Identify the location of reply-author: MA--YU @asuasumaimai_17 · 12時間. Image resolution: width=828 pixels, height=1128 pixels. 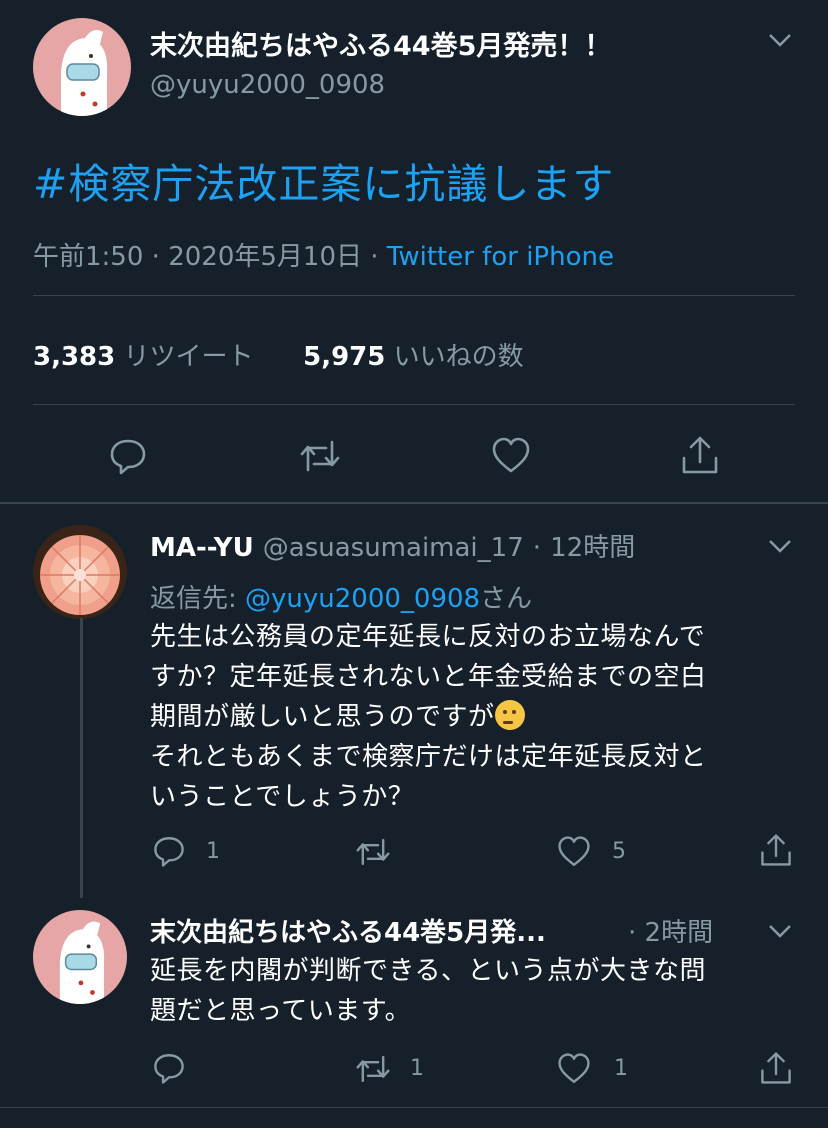
(393, 548).